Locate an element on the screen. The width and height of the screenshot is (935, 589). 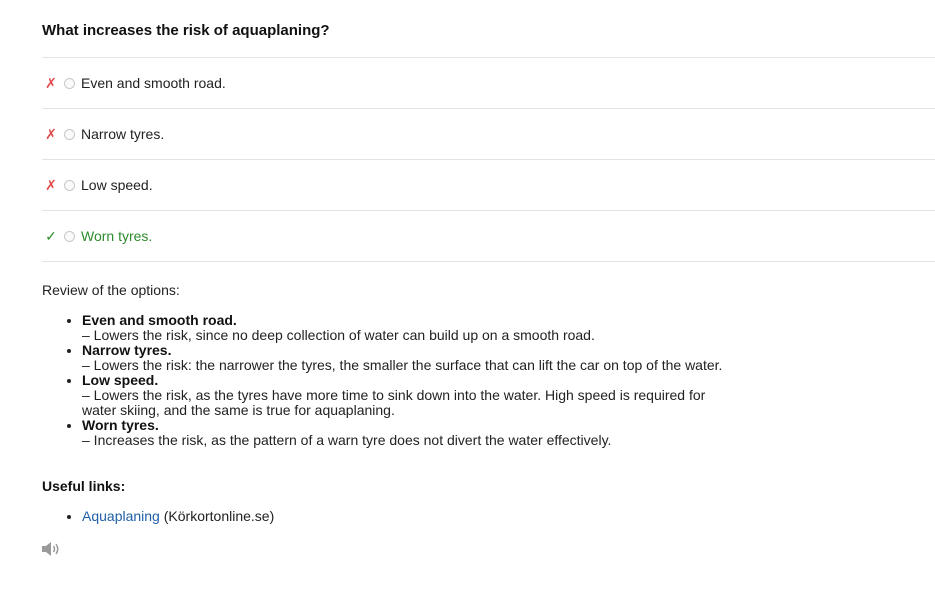
link-item: Aquaplaning (Körkortonline.se) is located at coordinates (178, 516).